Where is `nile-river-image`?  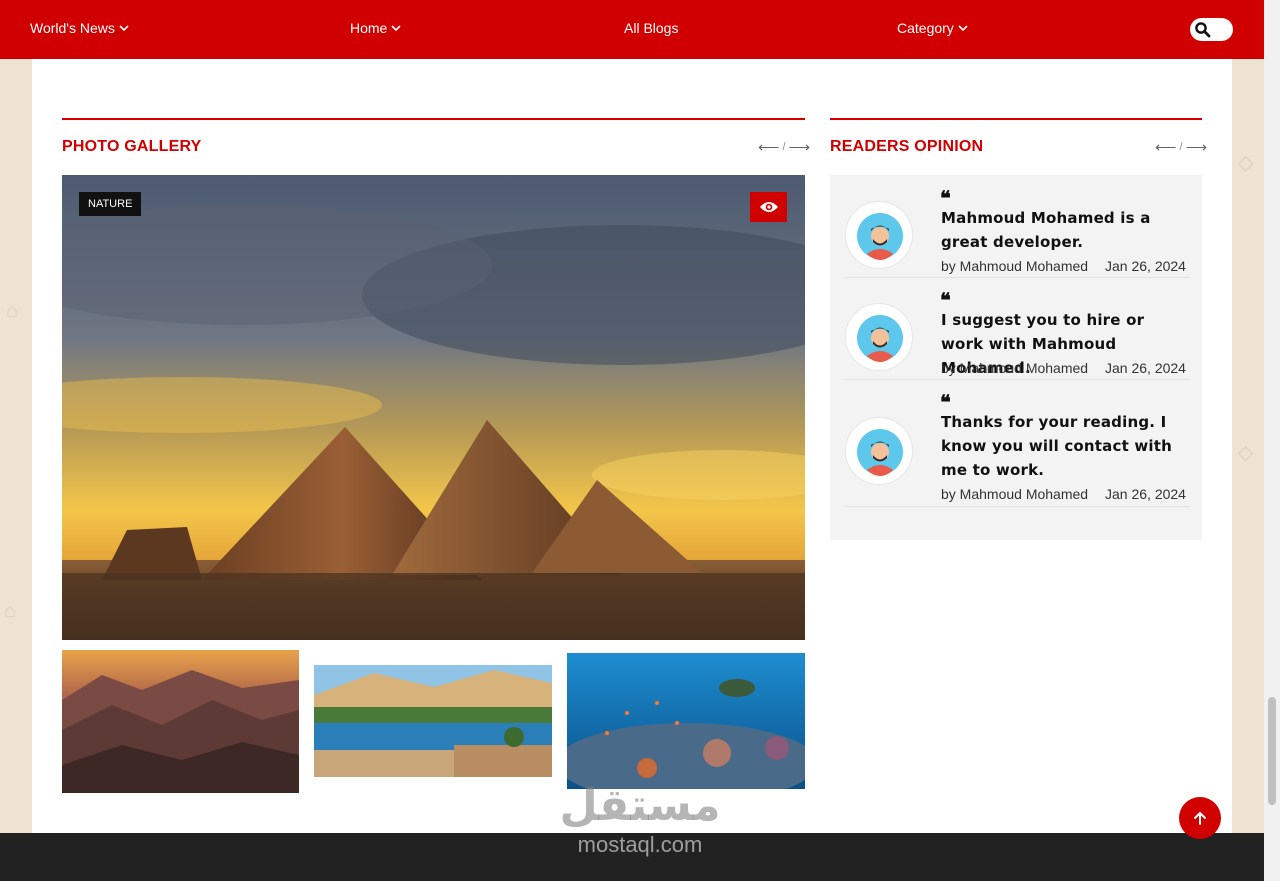 nile-river-image is located at coordinates (433, 721).